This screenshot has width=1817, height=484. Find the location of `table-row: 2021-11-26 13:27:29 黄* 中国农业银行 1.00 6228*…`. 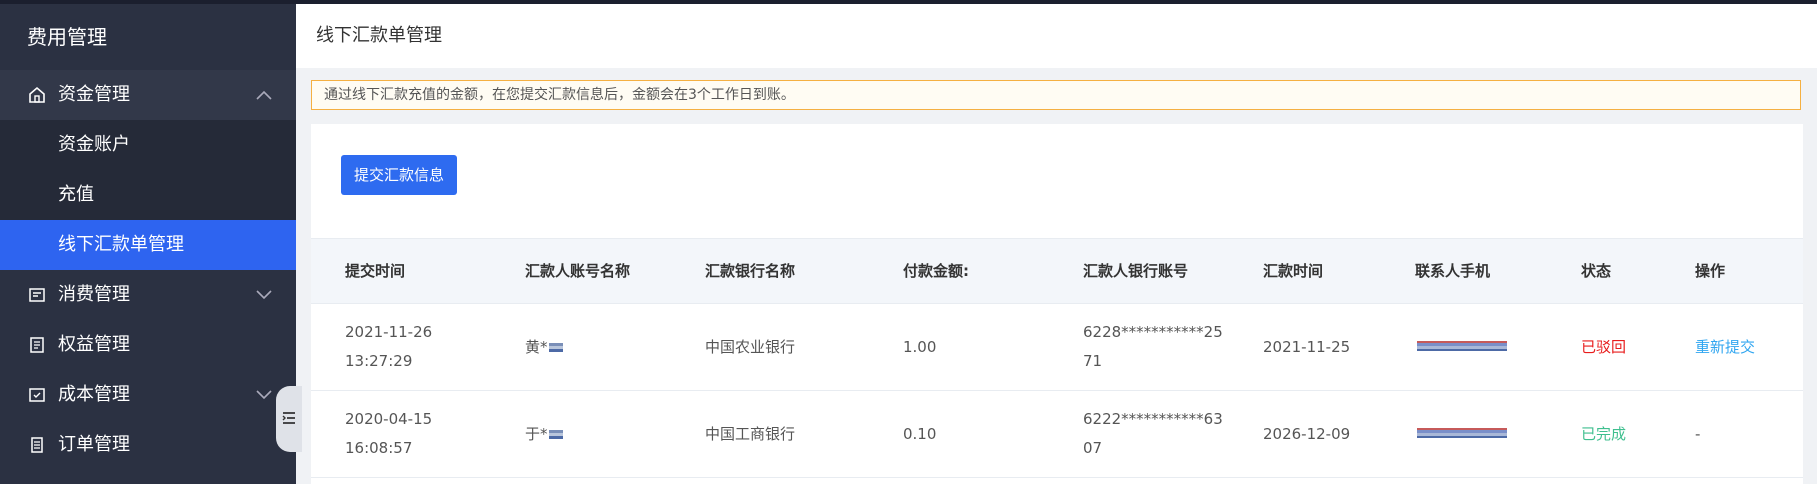

table-row: 2021-11-26 13:27:29 黄* 中国农业银行 1.00 6228*… is located at coordinates (1057, 347).